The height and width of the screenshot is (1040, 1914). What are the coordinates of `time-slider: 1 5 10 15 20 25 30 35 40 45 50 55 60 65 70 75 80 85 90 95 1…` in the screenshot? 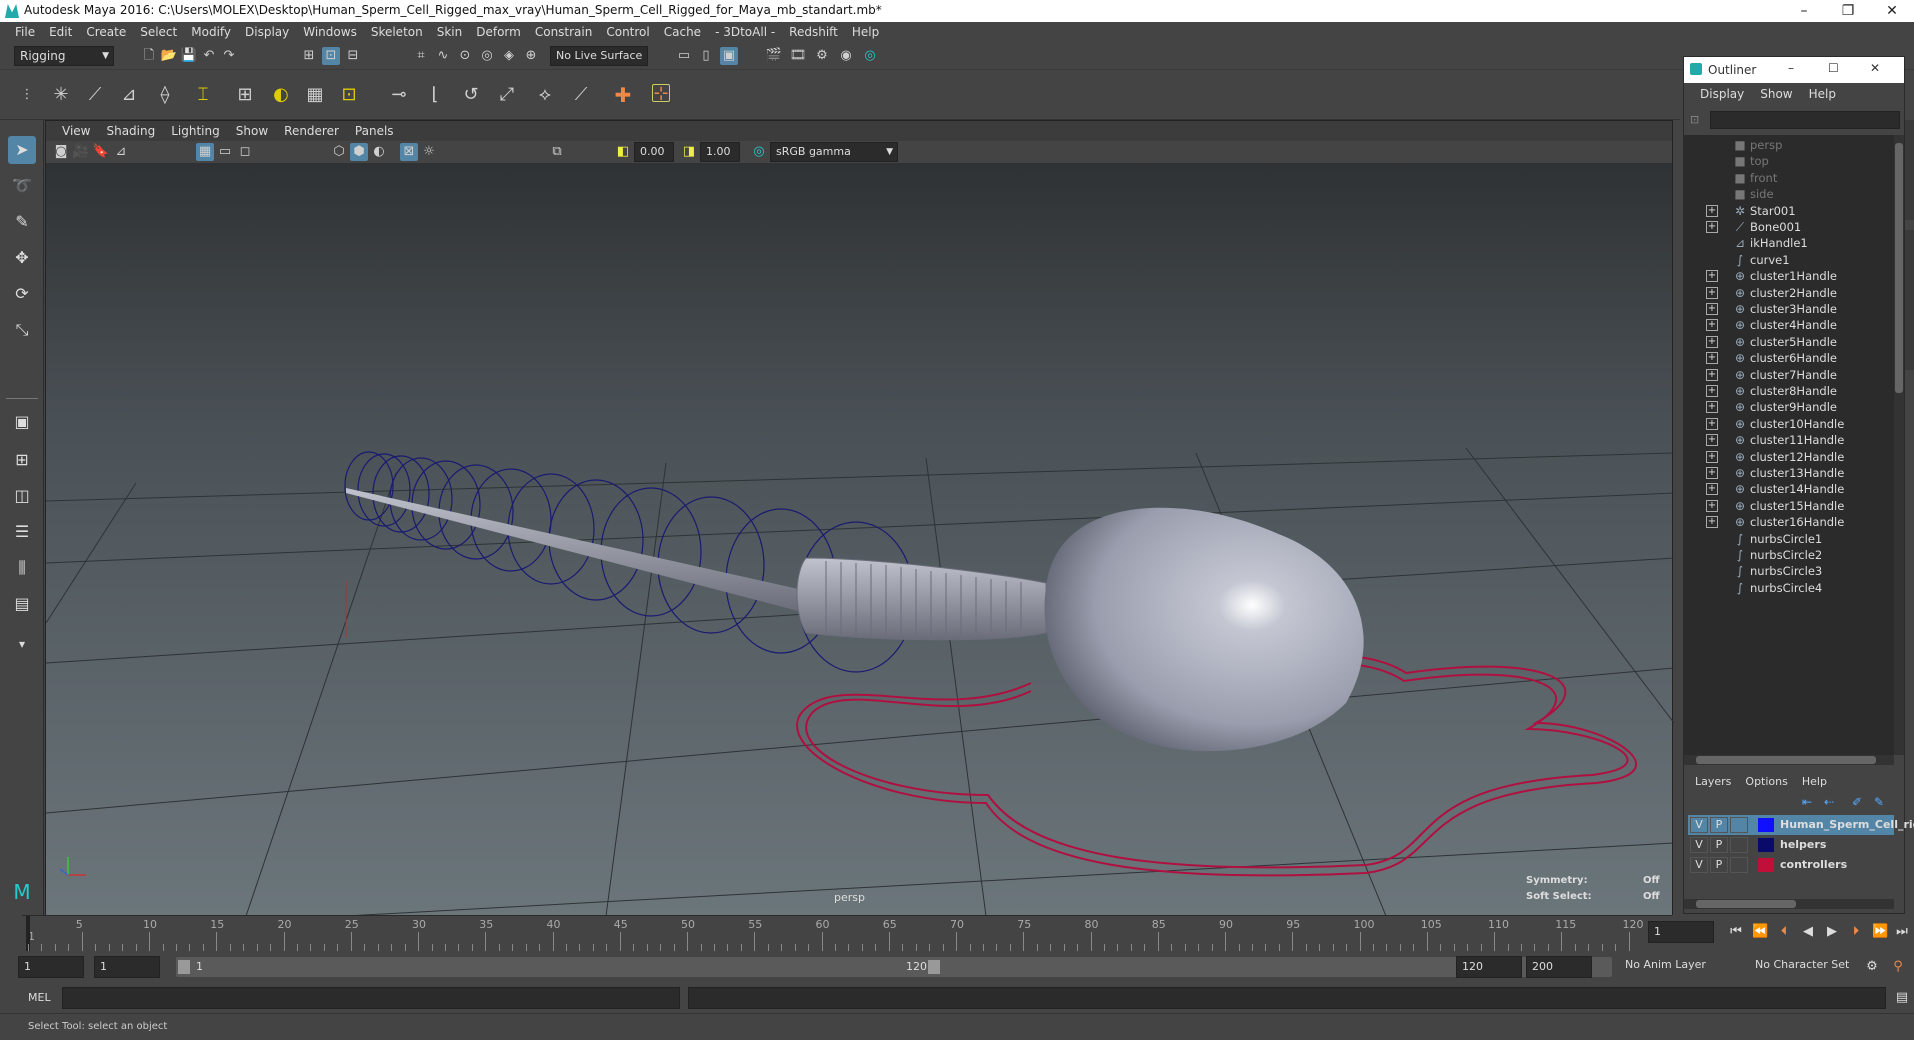 It's located at (847, 933).